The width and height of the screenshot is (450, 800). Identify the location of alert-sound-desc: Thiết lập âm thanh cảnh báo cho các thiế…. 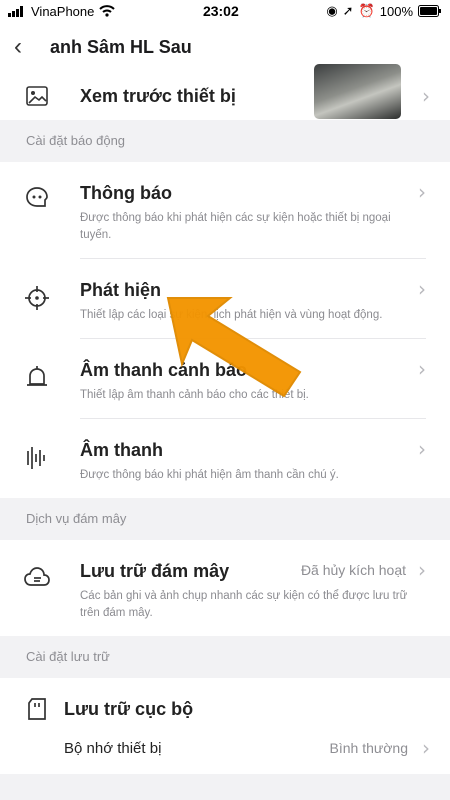
(194, 395).